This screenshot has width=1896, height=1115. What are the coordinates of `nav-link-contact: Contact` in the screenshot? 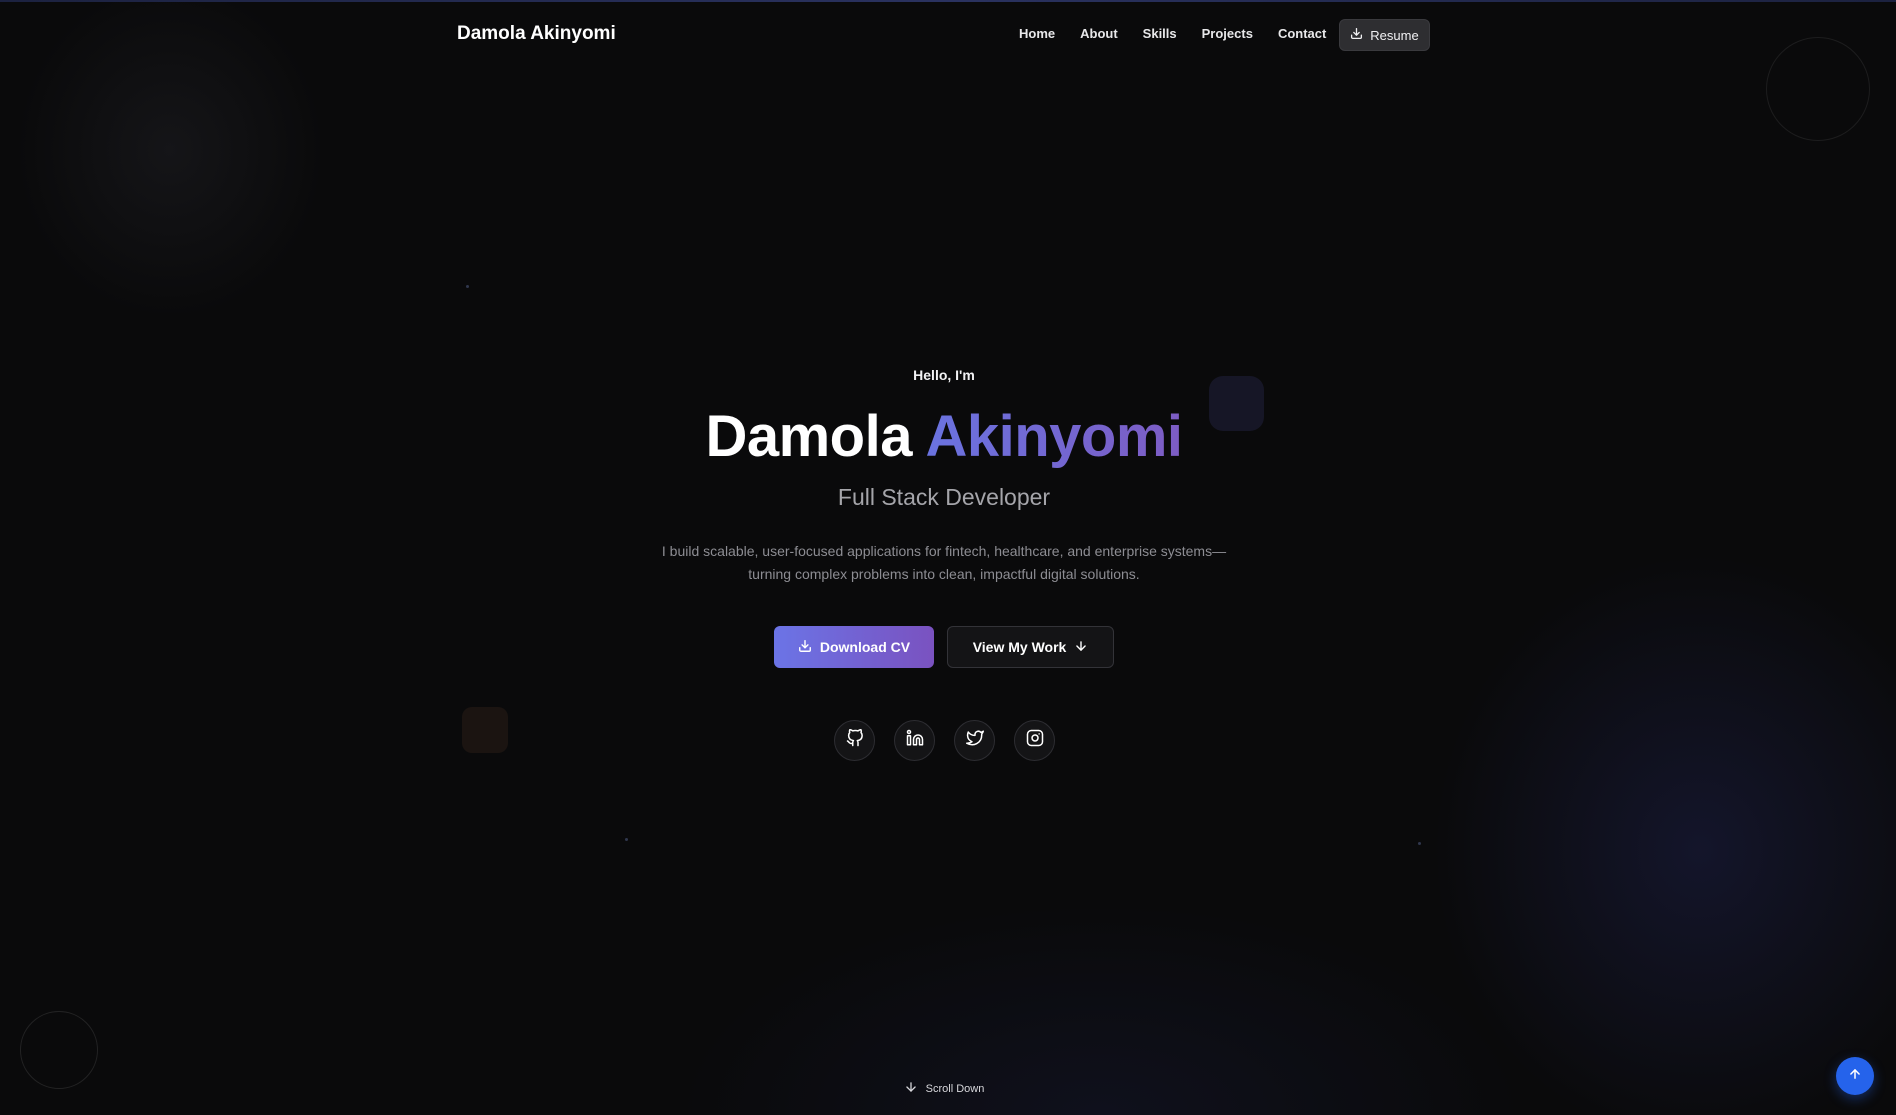 It's located at (1302, 33).